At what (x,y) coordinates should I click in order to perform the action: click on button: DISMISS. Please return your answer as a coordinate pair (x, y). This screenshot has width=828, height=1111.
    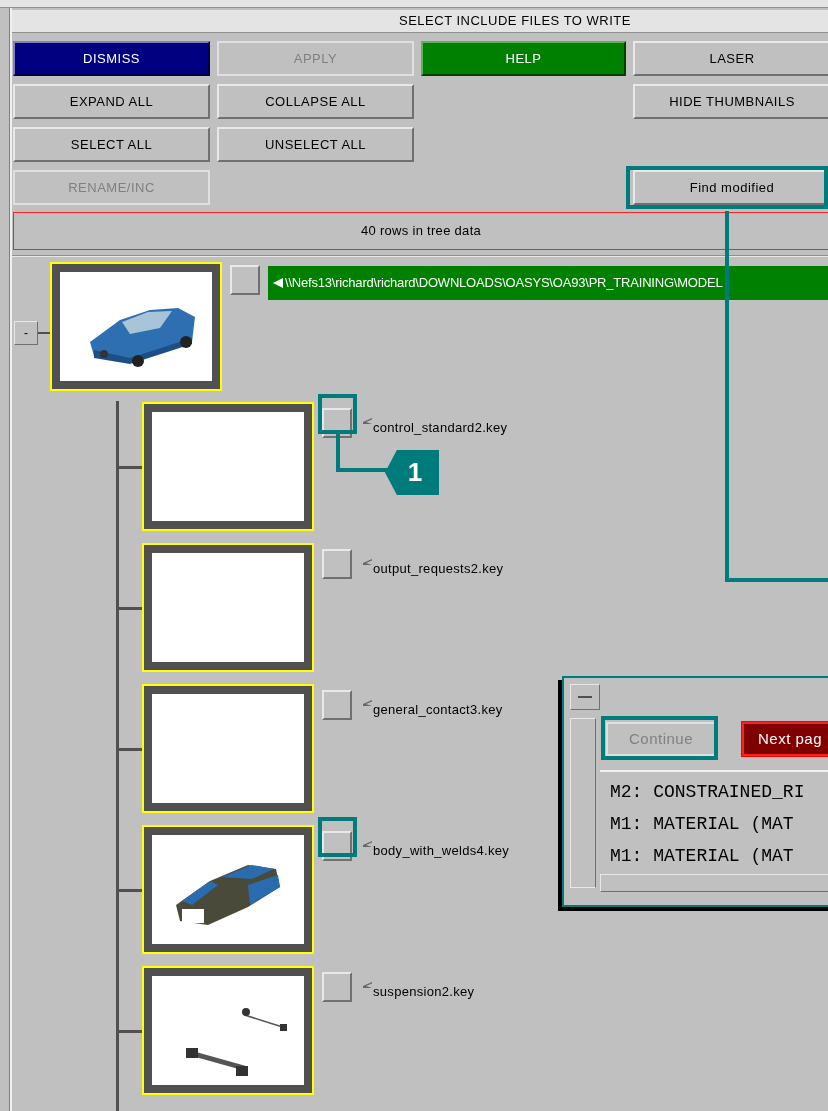
    Looking at the image, I should click on (111, 58).